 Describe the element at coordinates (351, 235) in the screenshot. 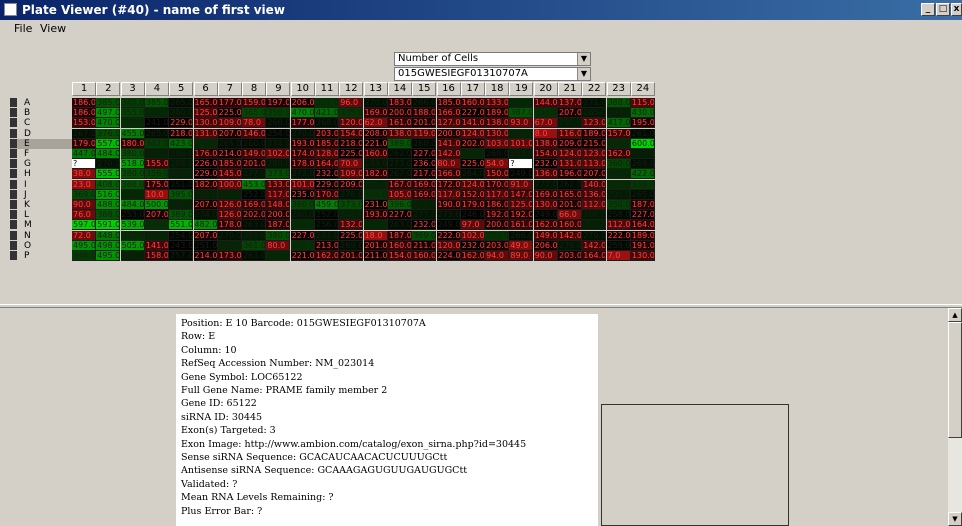

I see `well-cell: 225.0` at that location.